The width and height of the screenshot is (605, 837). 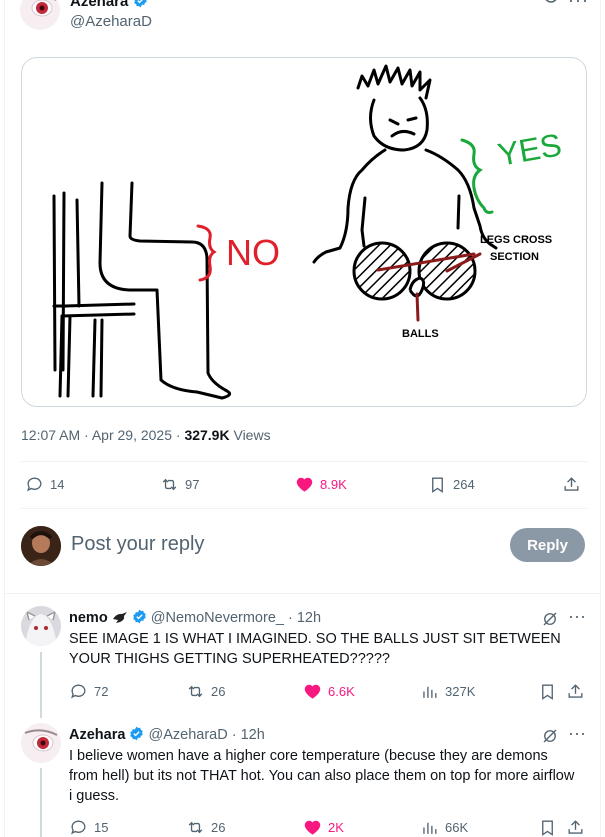 I want to click on legs-cross-label-1: LEGS CROSS, so click(x=516, y=240).